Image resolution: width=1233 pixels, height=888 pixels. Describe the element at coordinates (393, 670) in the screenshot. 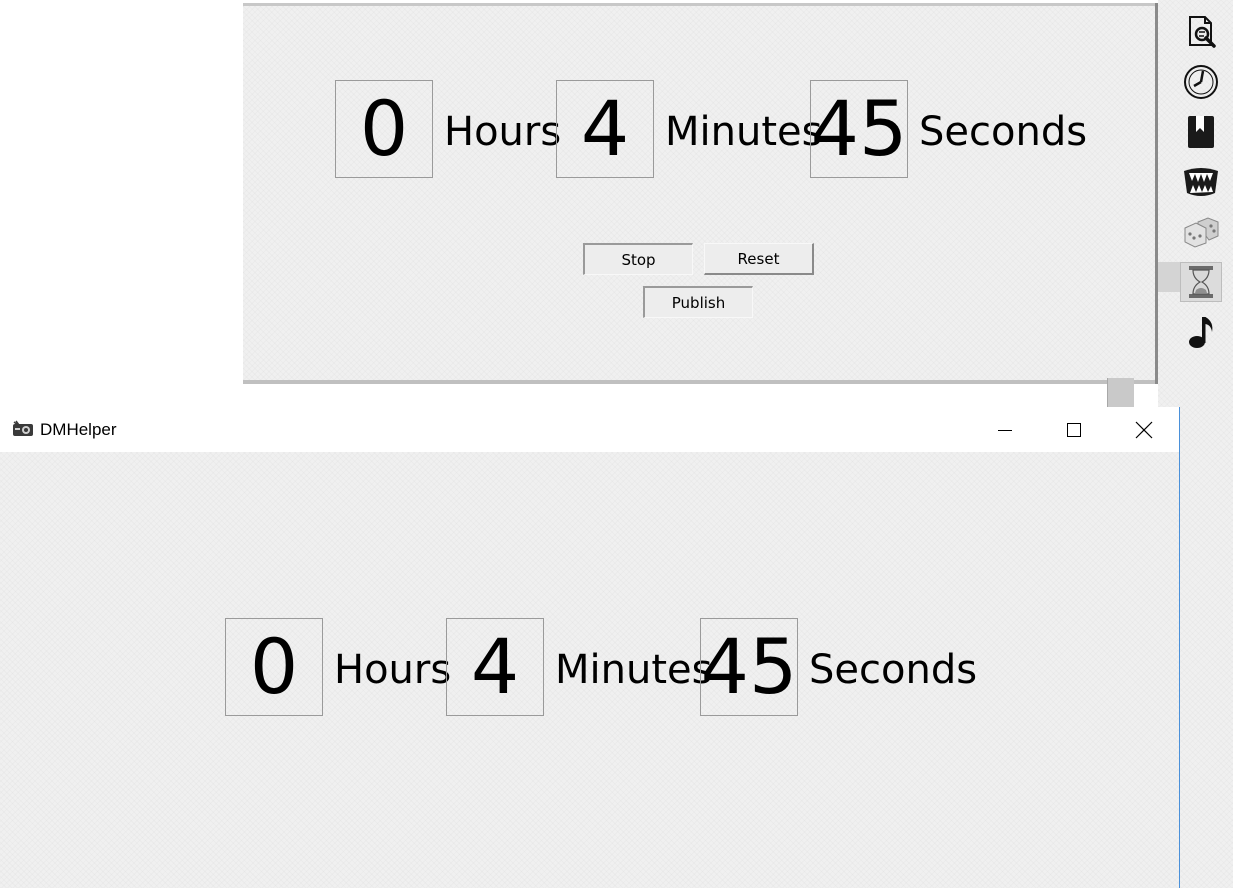

I see `player-hours-label: Hours` at that location.